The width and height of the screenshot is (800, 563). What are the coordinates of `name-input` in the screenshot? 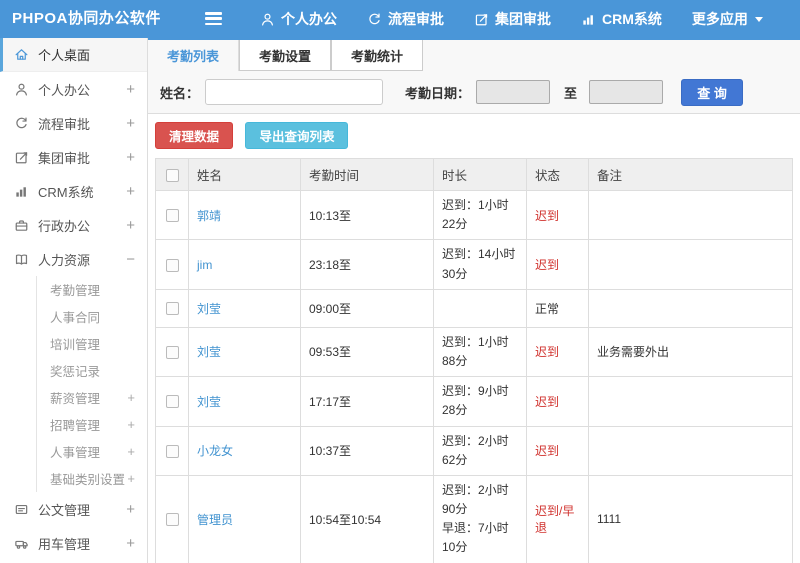 It's located at (294, 92).